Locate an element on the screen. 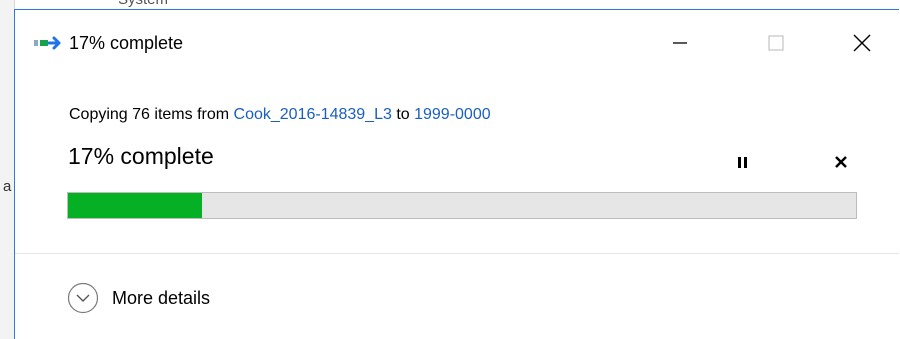  copy-transfer-icon is located at coordinates (48, 43).